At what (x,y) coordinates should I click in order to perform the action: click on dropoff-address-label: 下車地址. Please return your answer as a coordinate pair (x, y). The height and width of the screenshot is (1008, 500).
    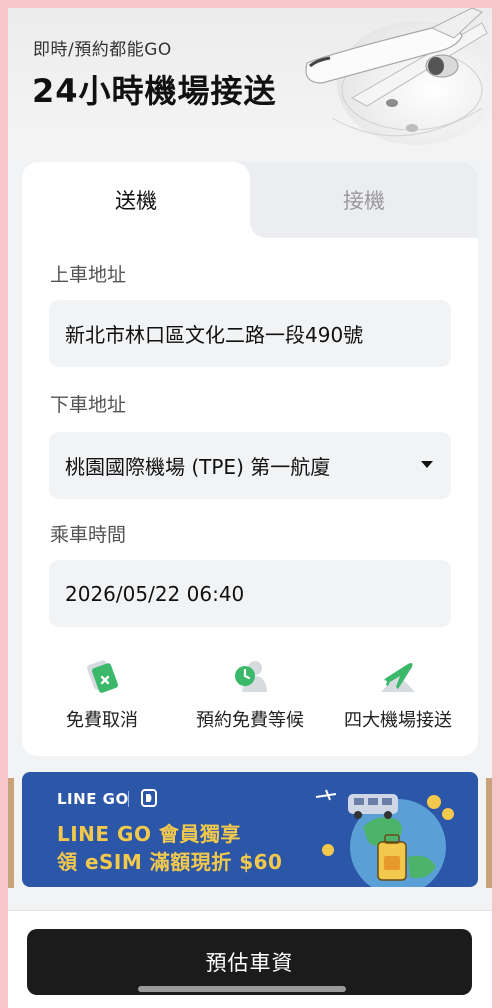
    Looking at the image, I should click on (88, 405).